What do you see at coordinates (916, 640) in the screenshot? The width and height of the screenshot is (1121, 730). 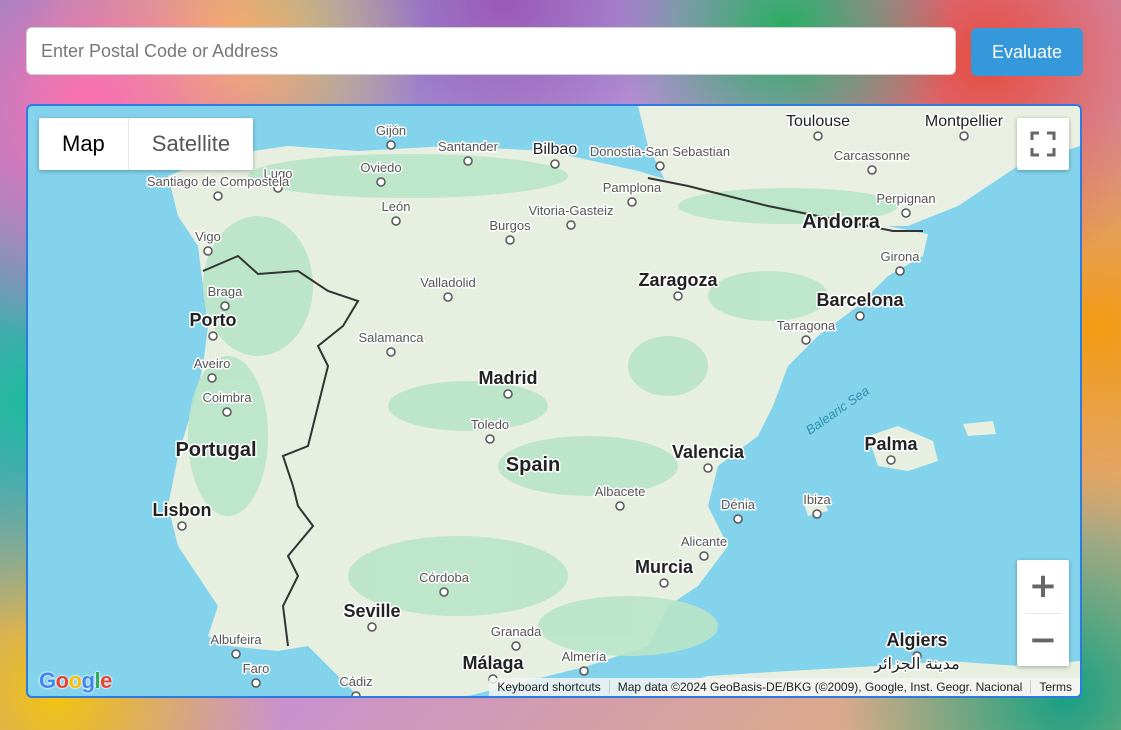 I see `city-algiers-label: Algiers` at bounding box center [916, 640].